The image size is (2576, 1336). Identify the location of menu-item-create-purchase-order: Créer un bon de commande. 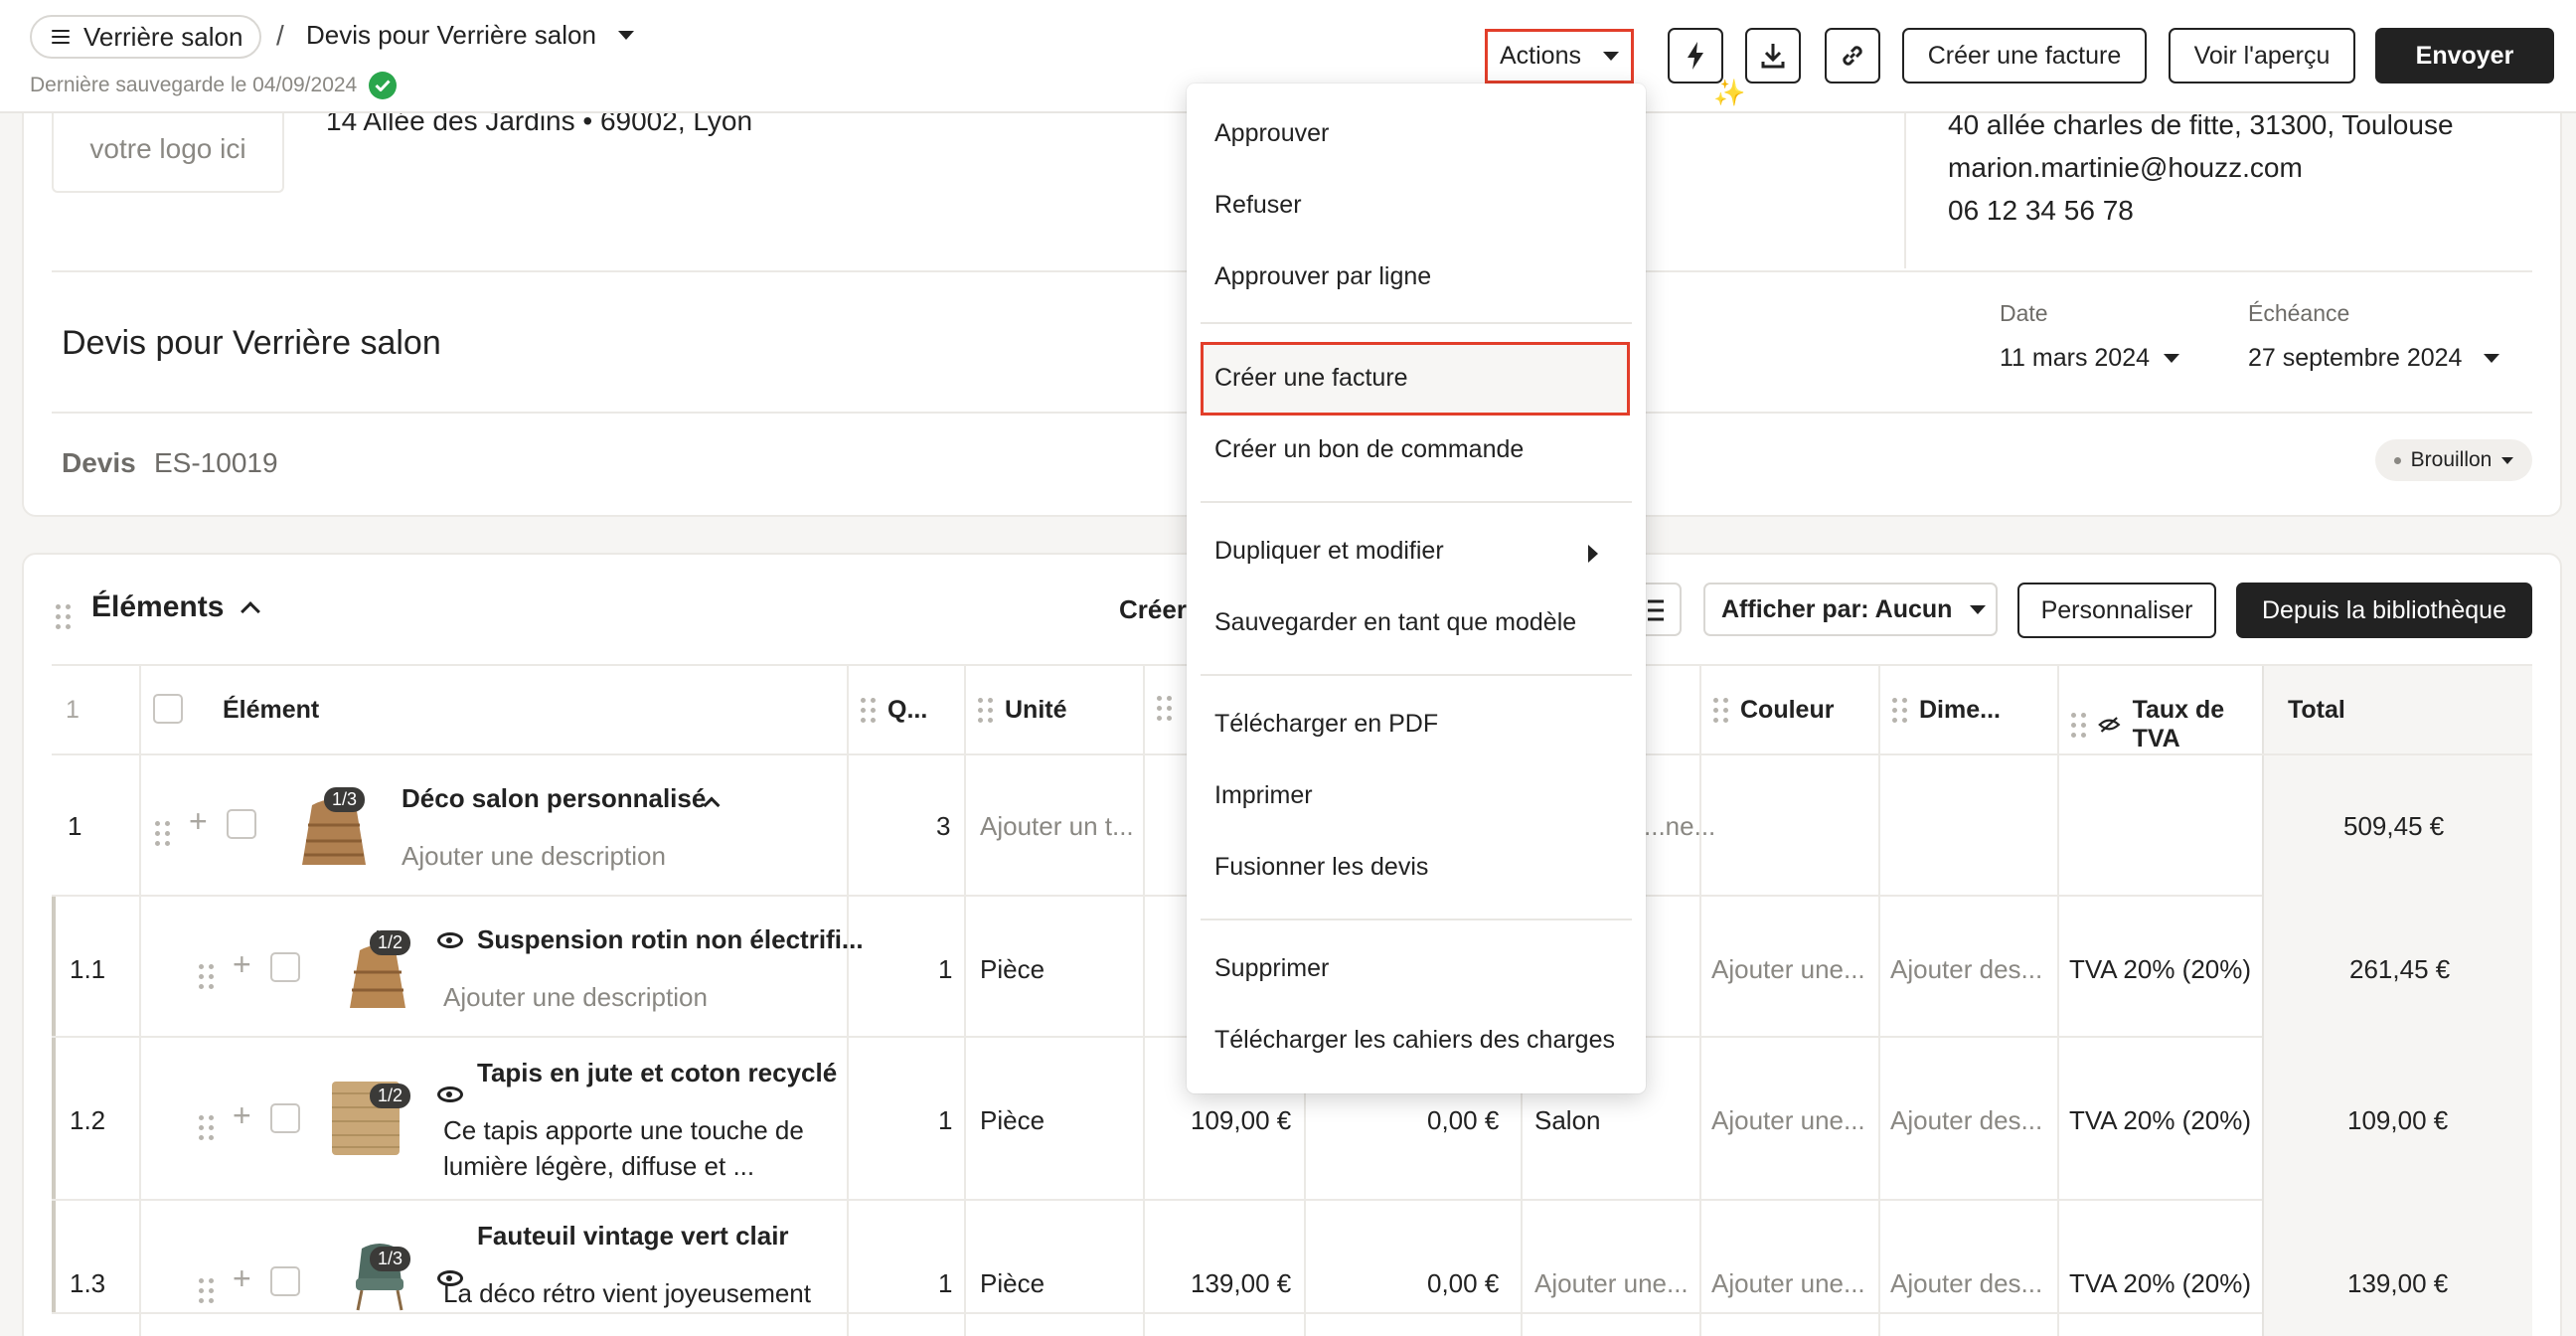
(1369, 449).